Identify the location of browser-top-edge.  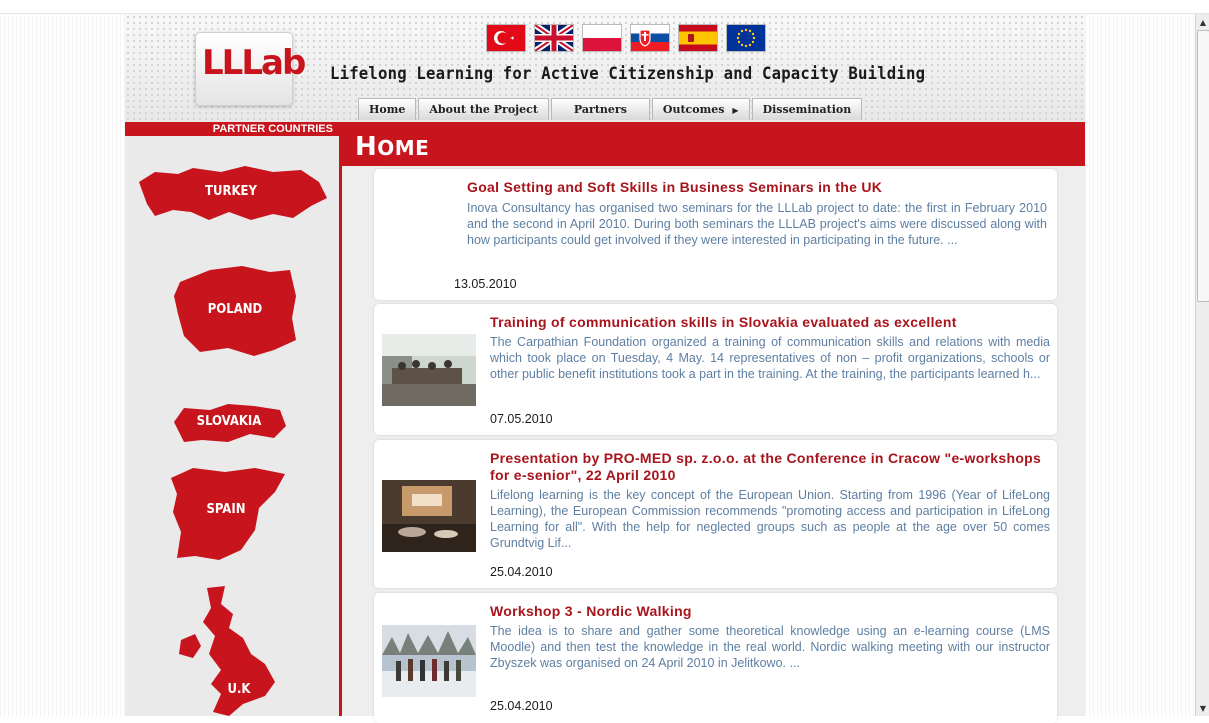
(604, 7).